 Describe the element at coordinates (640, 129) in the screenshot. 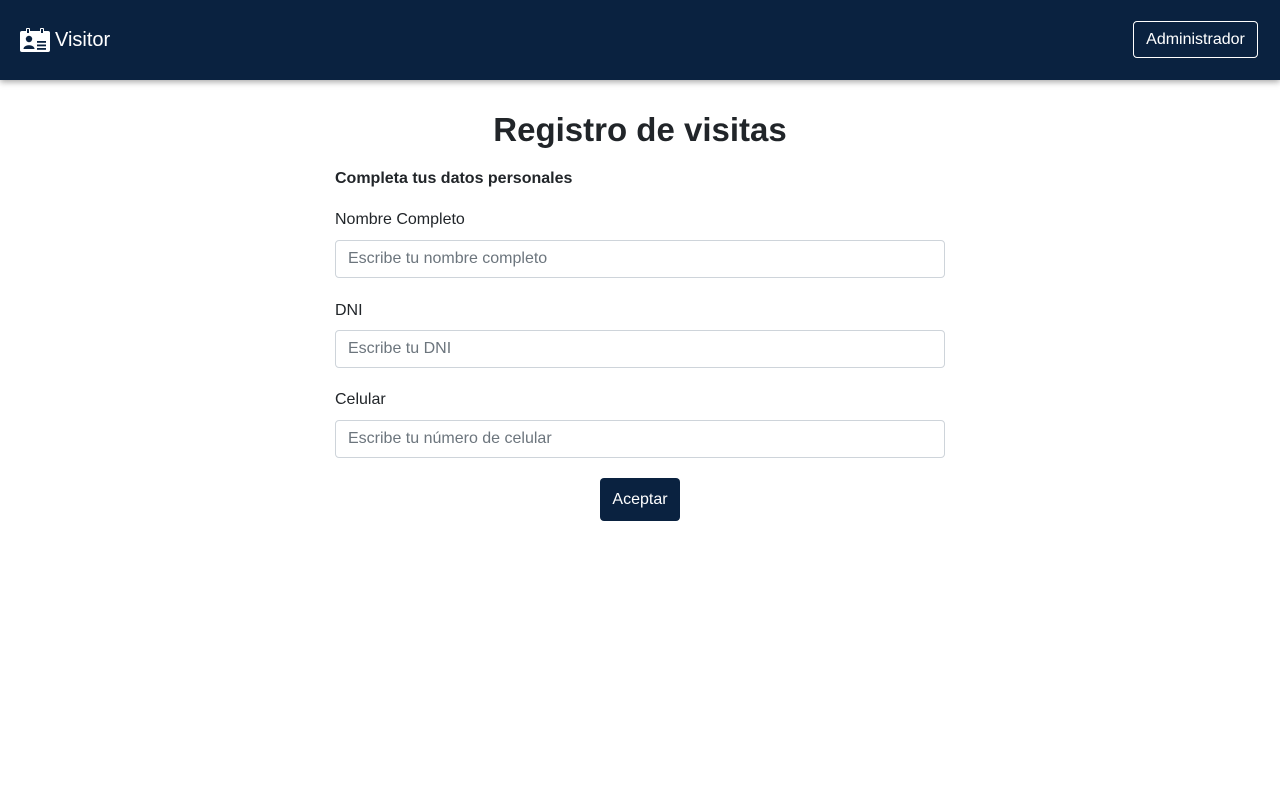

I see `page-title: Registro de visitas` at that location.